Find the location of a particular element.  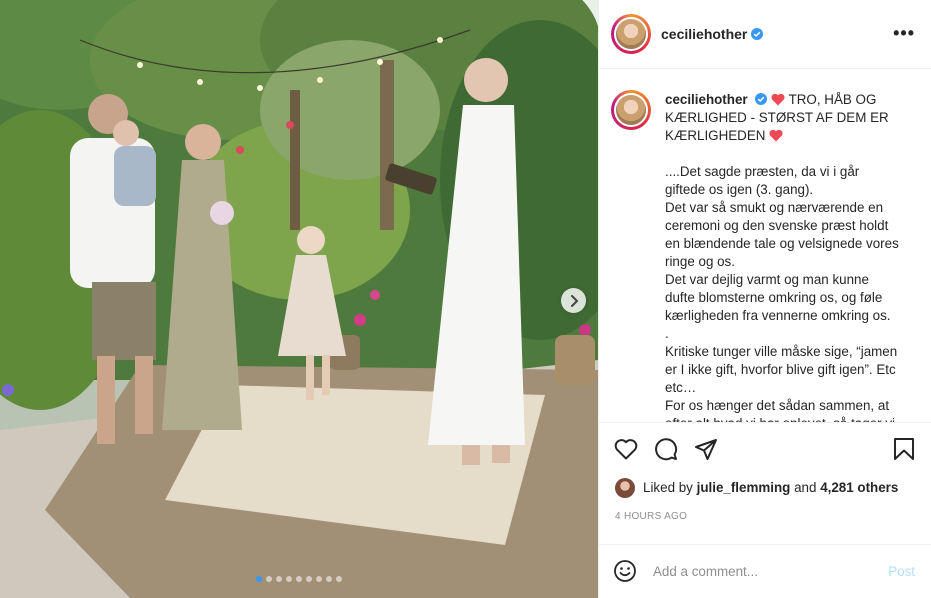

post-header: ceciliehother ••• is located at coordinates (765, 34).